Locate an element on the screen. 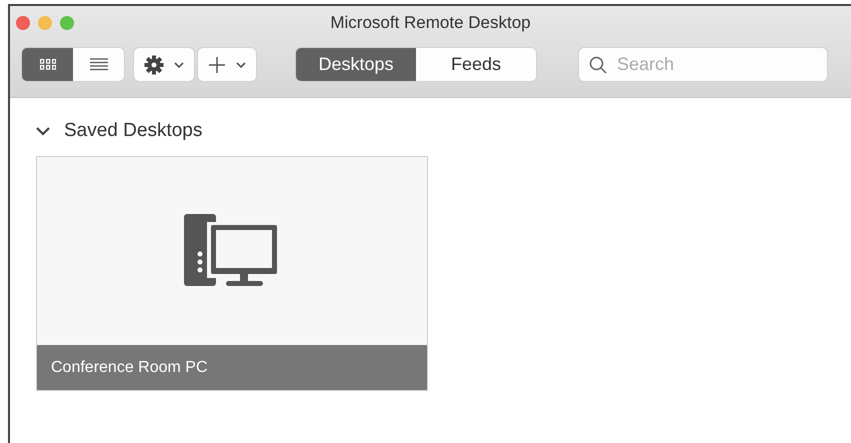 The image size is (851, 443). window-title: Microsoft Remote Desktop is located at coordinates (430, 23).